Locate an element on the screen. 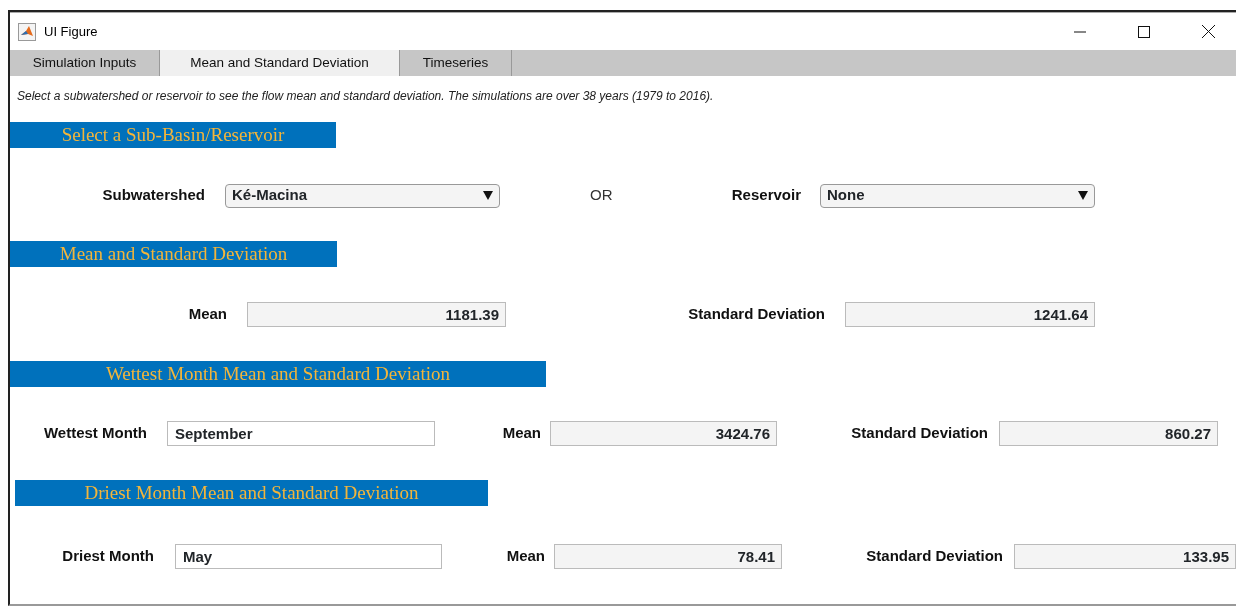 This screenshot has height=608, width=1236. field-label: Driest Month is located at coordinates (107, 556).